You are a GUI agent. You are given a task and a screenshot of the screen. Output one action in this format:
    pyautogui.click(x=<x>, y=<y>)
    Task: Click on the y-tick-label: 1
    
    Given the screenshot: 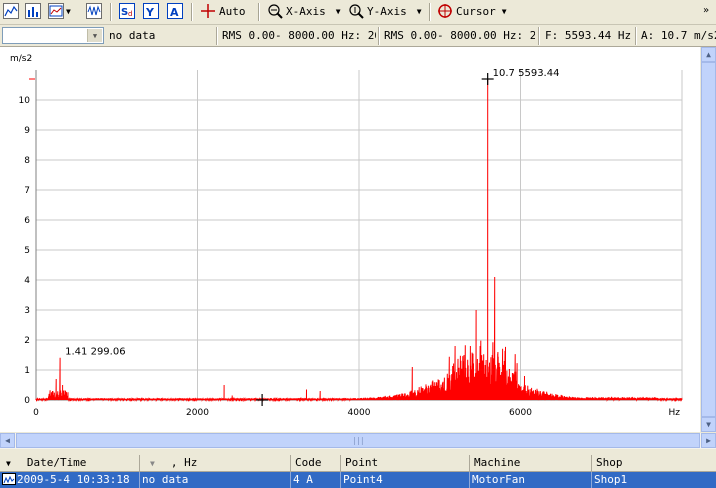 What is the action you would take?
    pyautogui.click(x=27, y=371)
    